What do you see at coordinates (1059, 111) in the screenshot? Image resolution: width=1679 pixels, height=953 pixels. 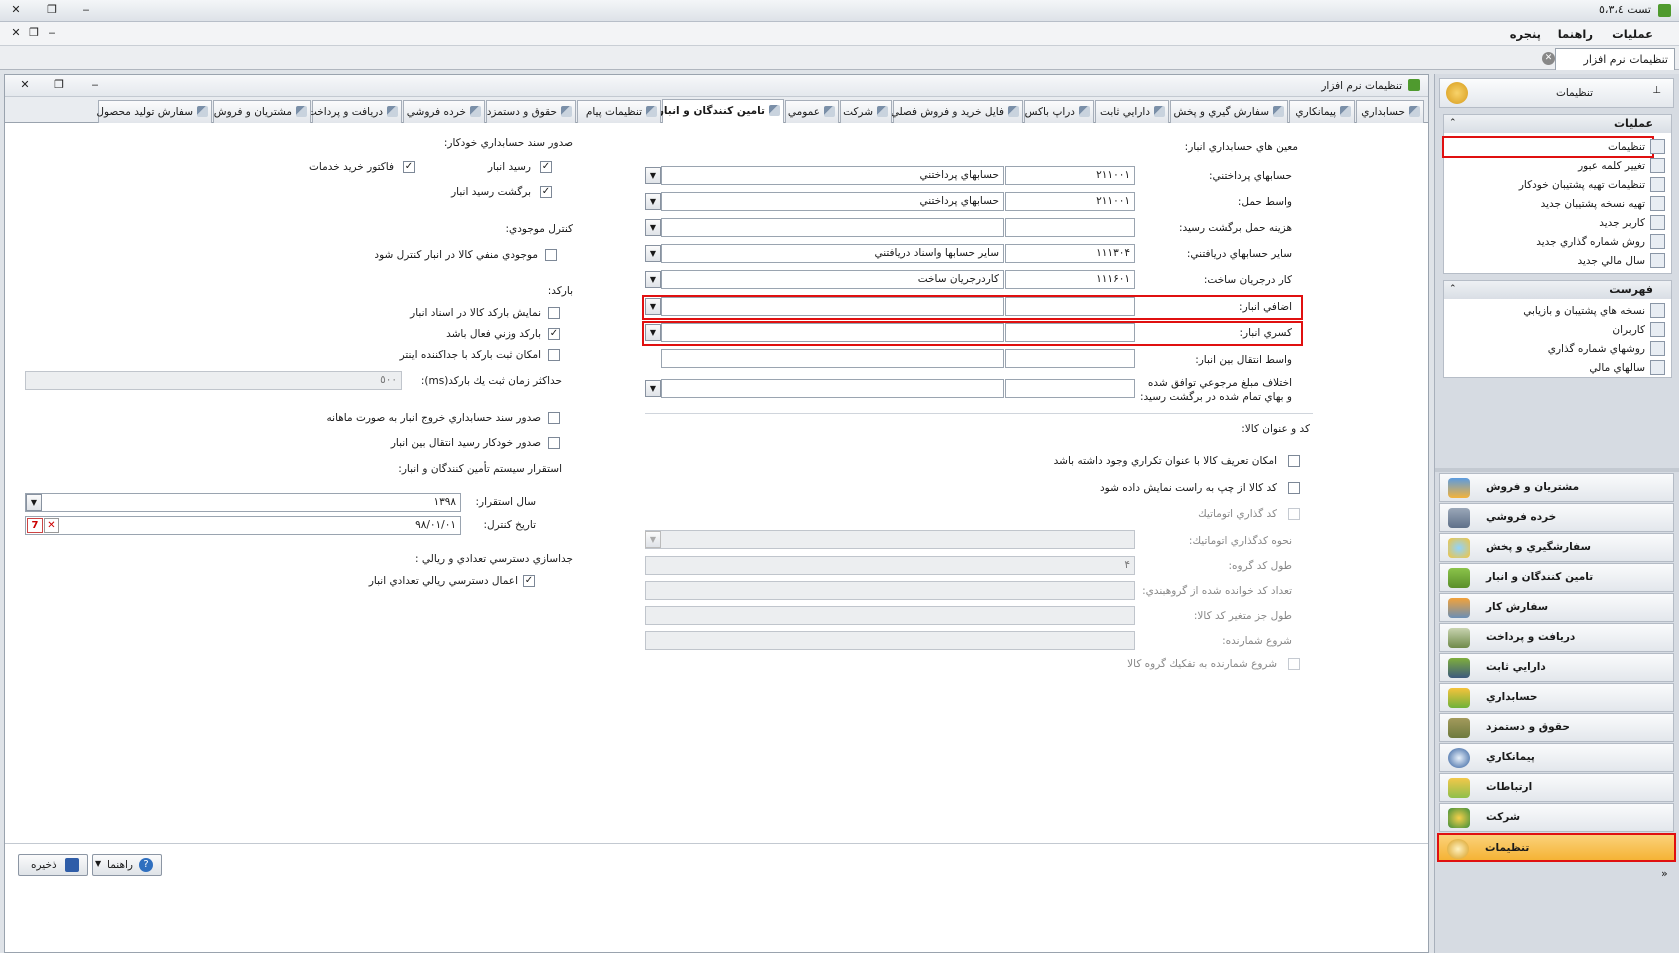 I see `tab-dropbox: دراپ باكس` at bounding box center [1059, 111].